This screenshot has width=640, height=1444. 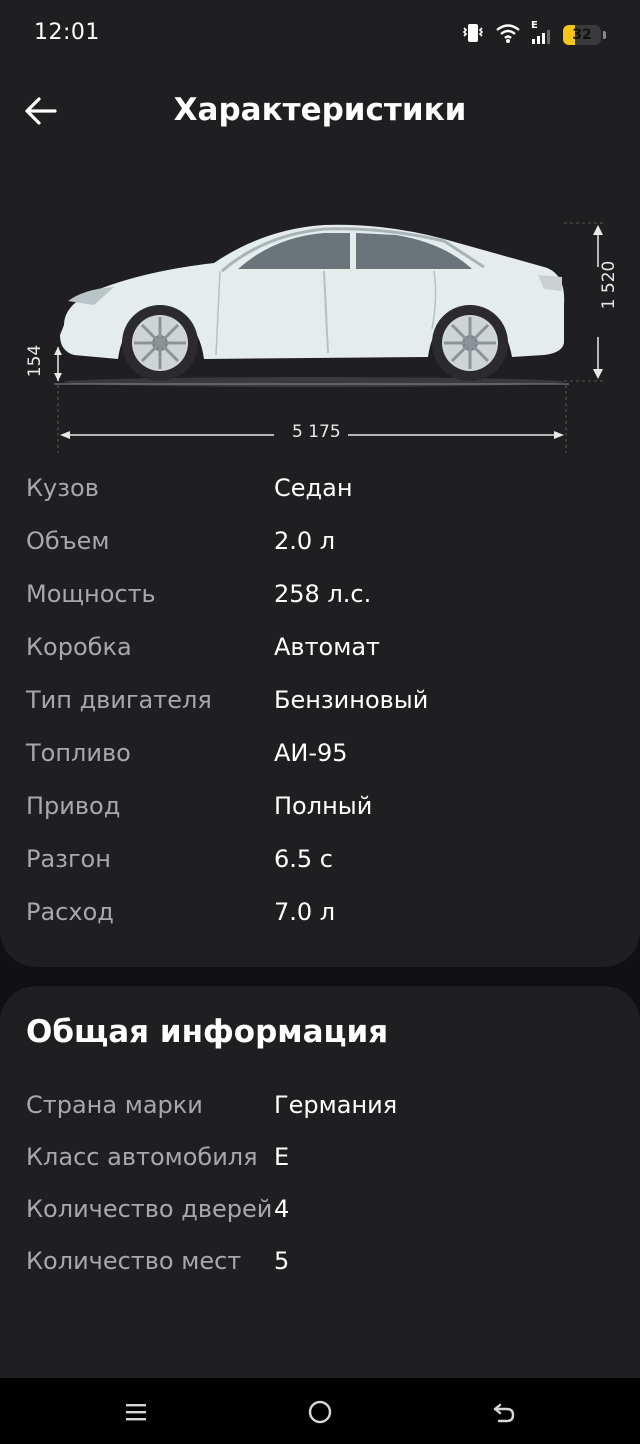 I want to click on spec-label: Топливо, so click(x=78, y=753).